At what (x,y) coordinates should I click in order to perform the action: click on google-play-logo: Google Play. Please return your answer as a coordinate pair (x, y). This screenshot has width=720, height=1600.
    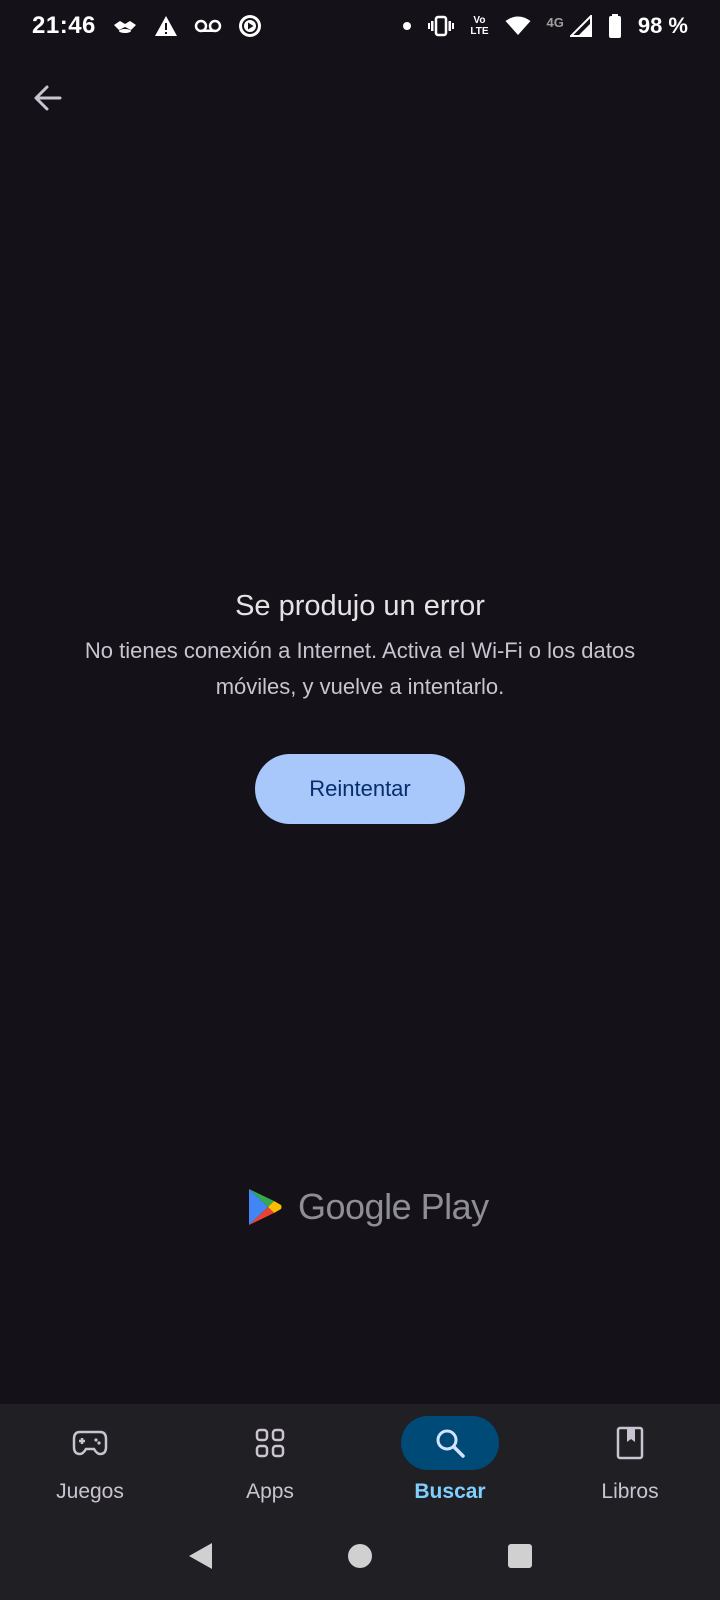
    Looking at the image, I should click on (368, 1207).